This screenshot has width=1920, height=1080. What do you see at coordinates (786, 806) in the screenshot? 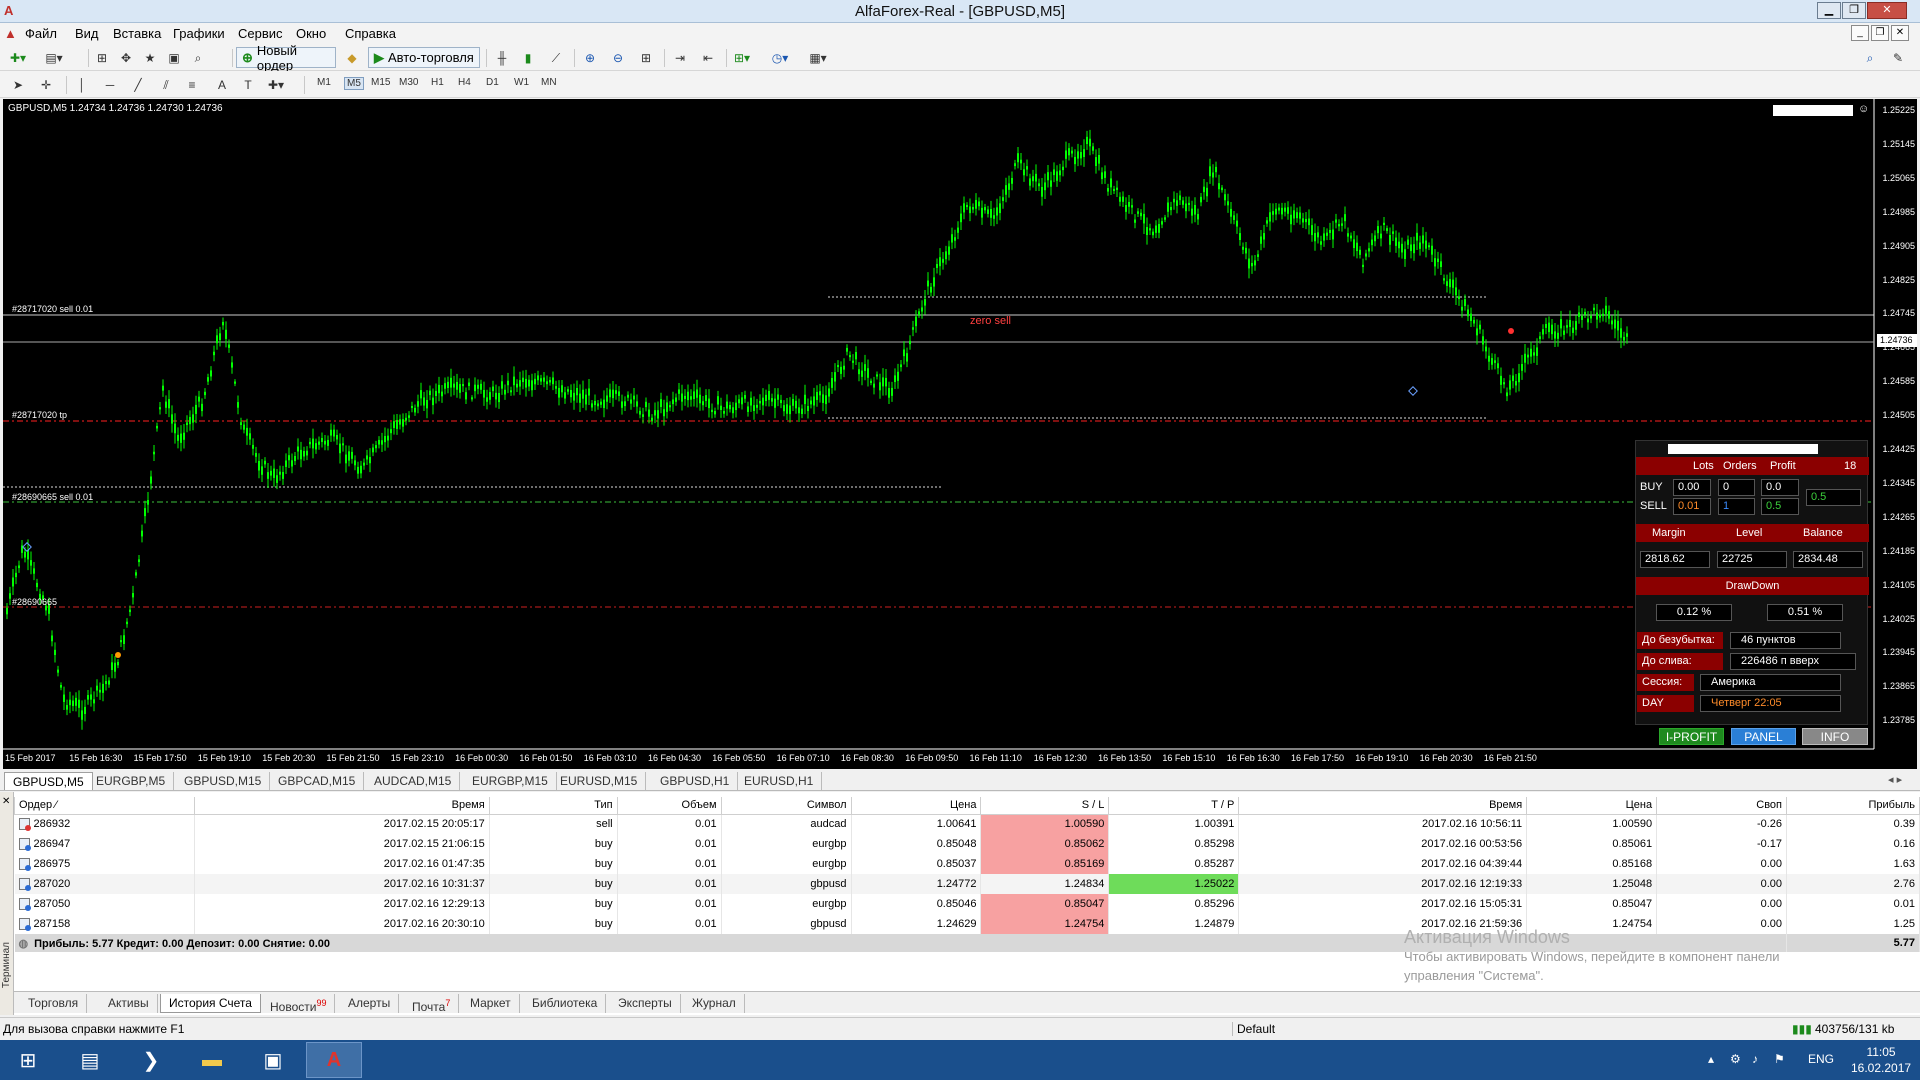
I see `col-symbol: Символ` at bounding box center [786, 806].